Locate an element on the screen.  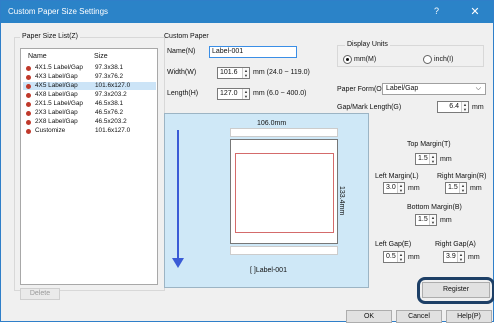
gap-bar-top is located at coordinates (284, 132).